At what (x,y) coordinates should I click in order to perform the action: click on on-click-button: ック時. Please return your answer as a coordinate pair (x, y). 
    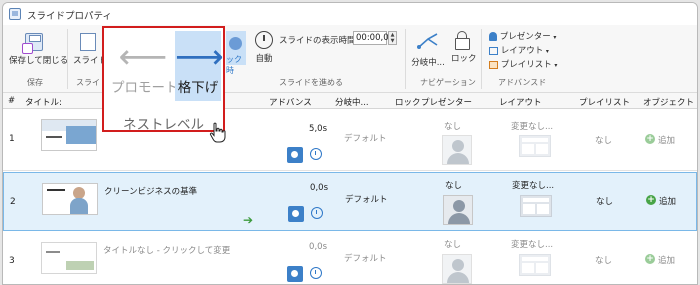
    Looking at the image, I should click on (236, 53).